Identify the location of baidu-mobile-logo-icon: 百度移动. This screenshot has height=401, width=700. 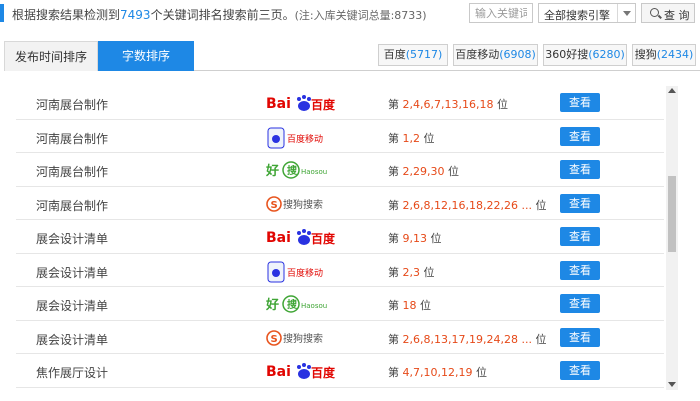
(301, 271).